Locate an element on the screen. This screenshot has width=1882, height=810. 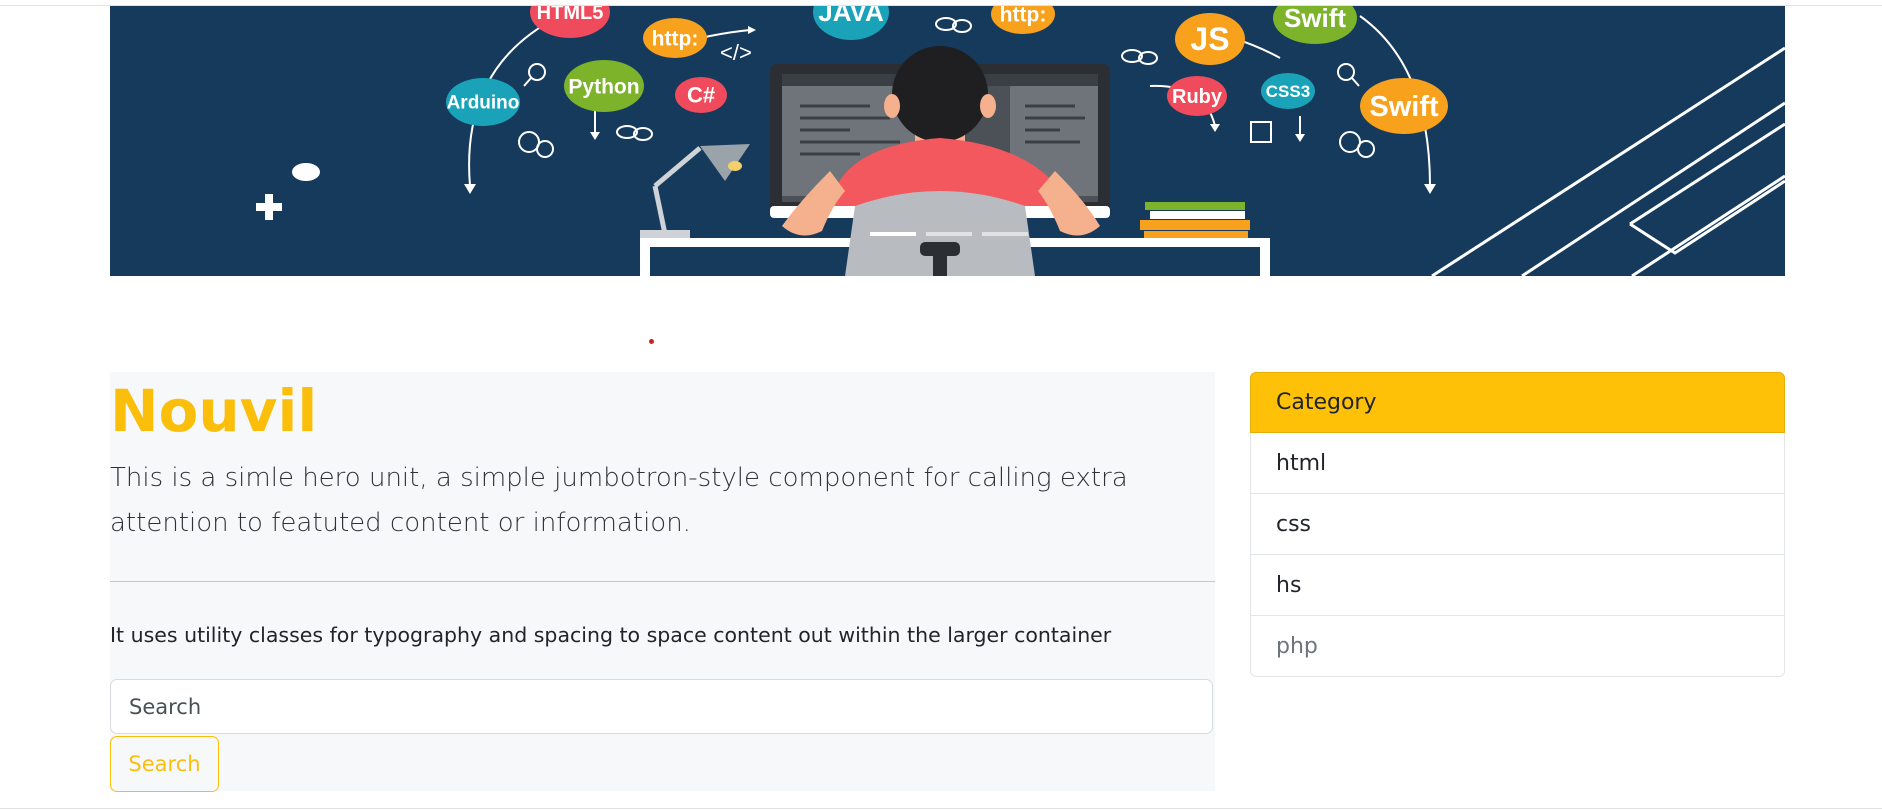
tech-bubble-label: Ruby is located at coordinates (1197, 97).